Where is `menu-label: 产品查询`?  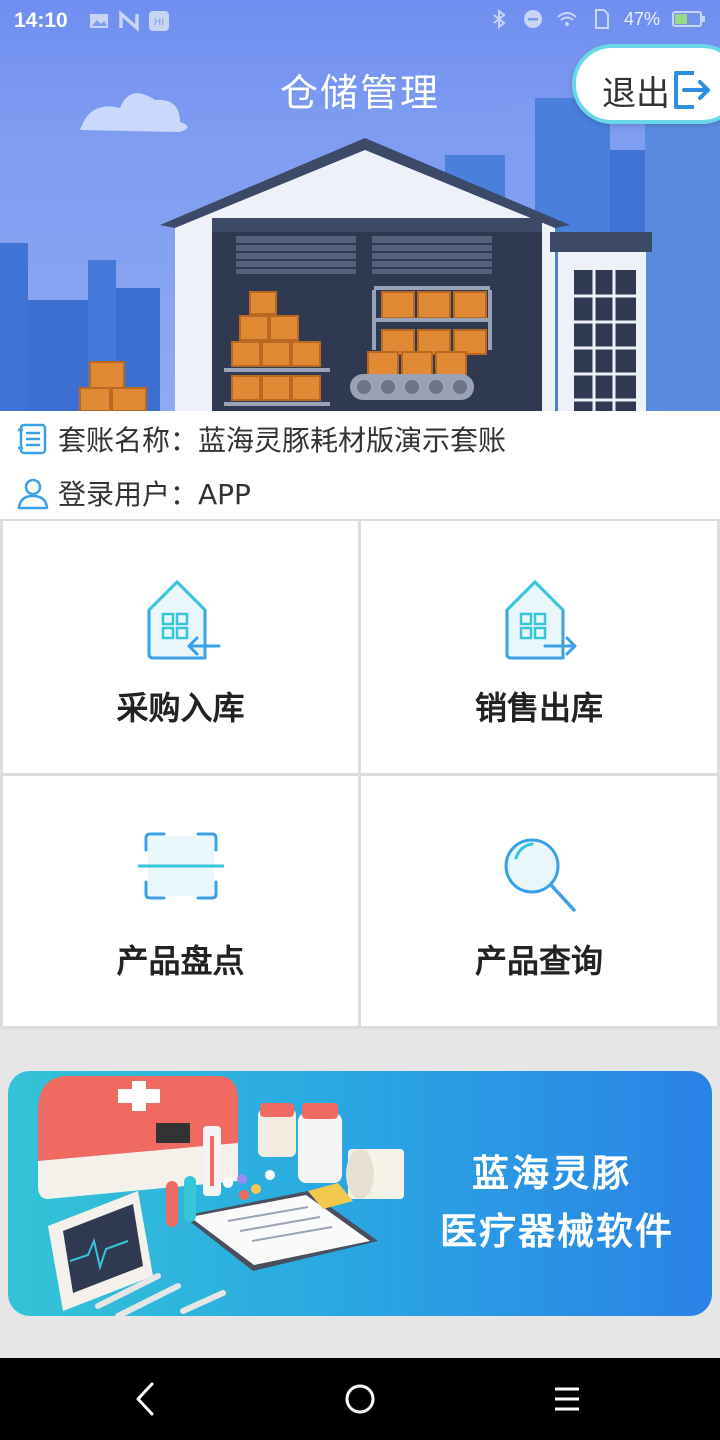 menu-label: 产品查询 is located at coordinates (538, 961).